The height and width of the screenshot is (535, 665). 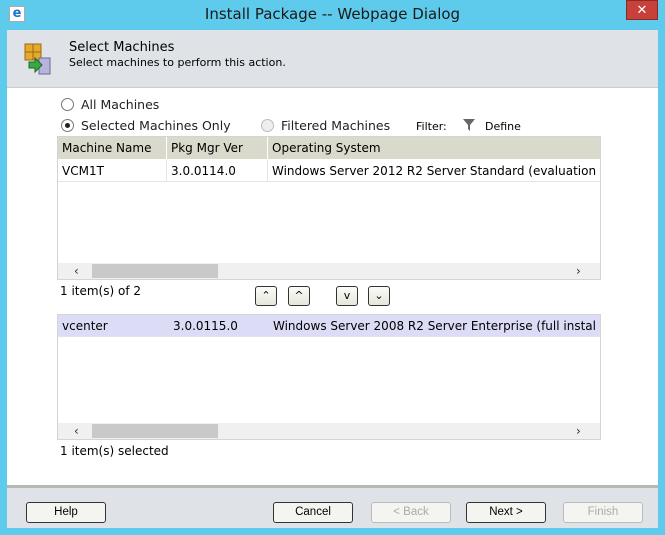 What do you see at coordinates (122, 47) in the screenshot?
I see `step-title: Select Machines` at bounding box center [122, 47].